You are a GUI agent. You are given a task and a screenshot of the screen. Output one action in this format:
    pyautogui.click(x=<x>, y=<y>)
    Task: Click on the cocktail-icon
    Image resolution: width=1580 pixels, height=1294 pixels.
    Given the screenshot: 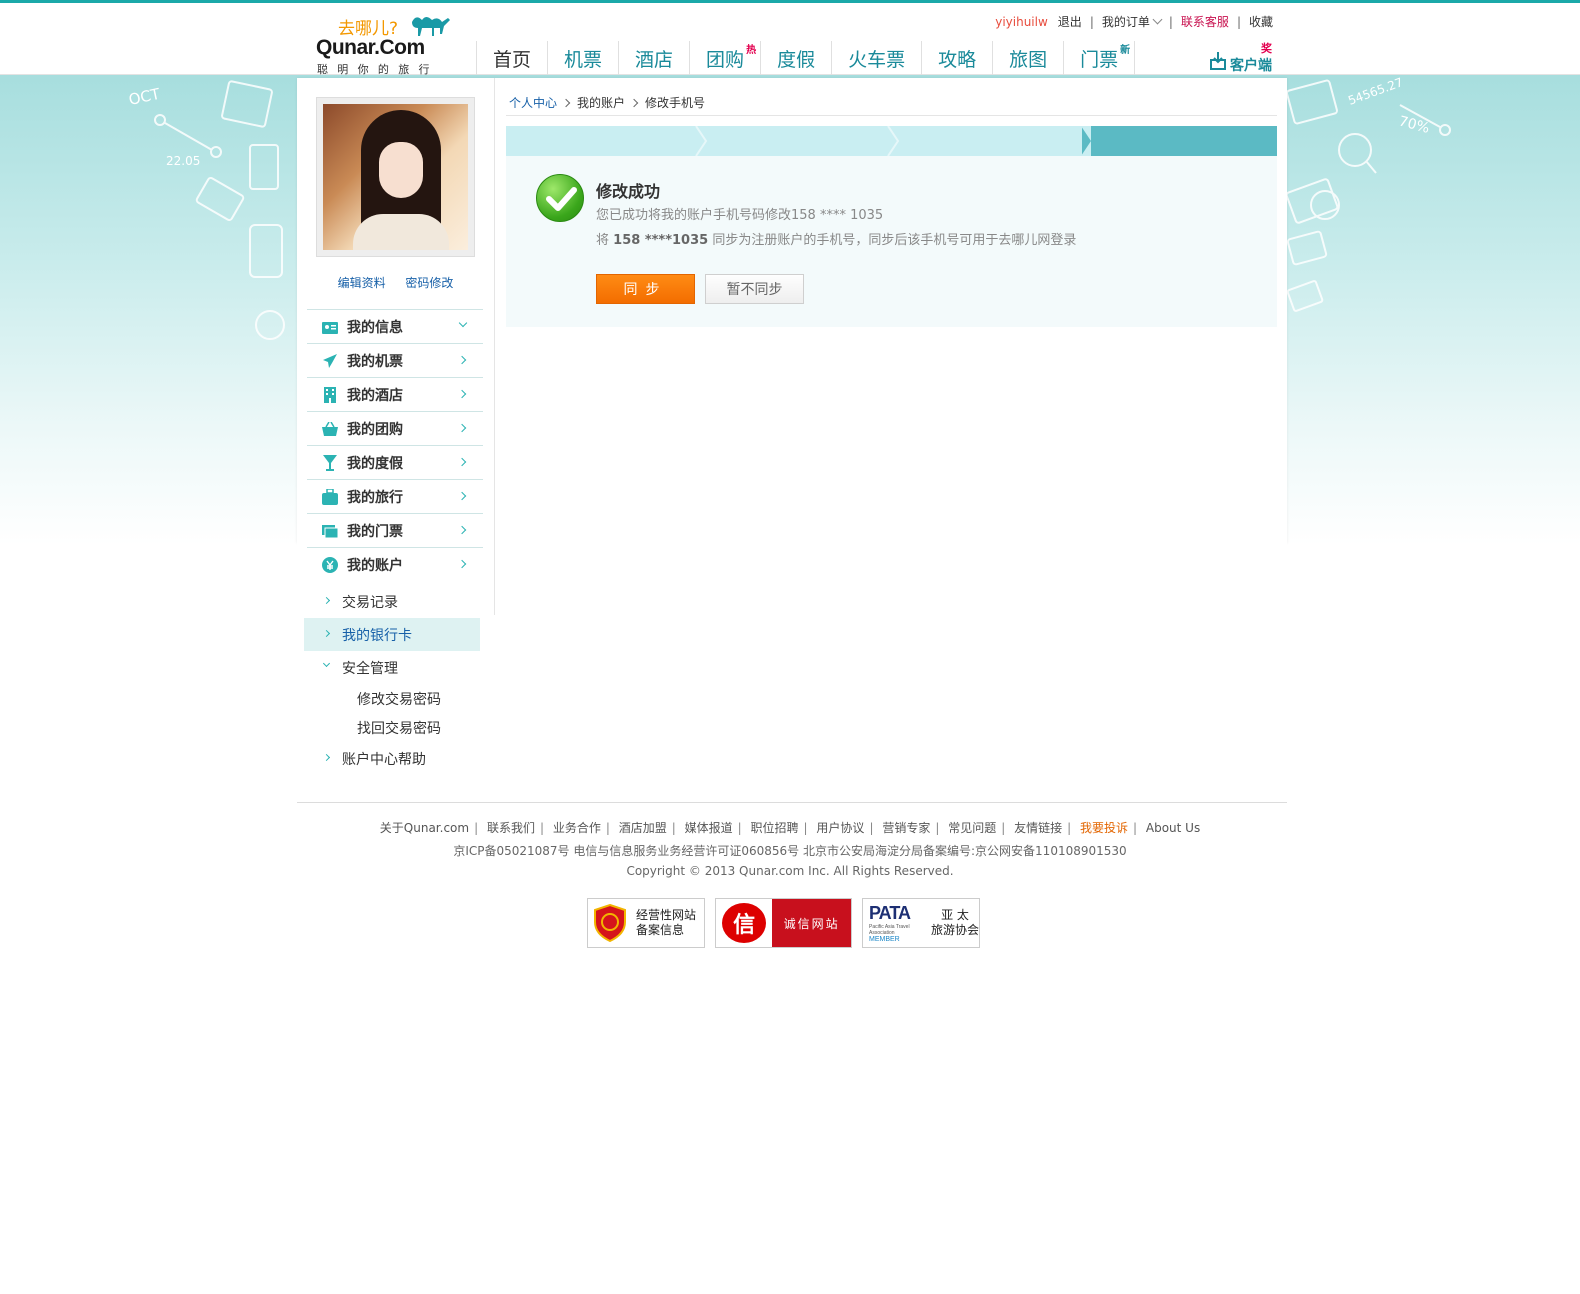 What is the action you would take?
    pyautogui.click(x=330, y=462)
    